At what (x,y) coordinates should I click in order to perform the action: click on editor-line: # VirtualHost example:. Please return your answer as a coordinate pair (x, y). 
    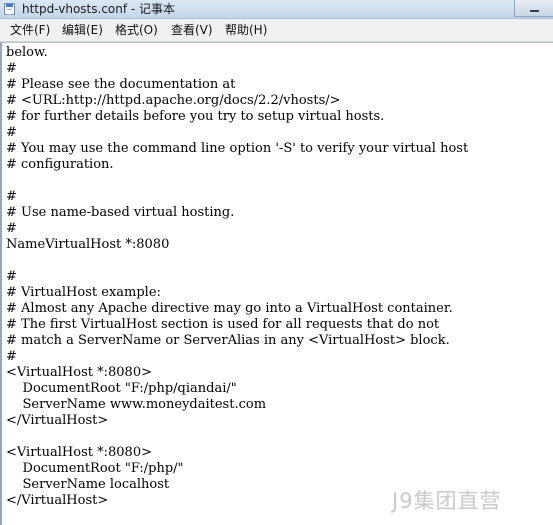
    Looking at the image, I should click on (83, 292).